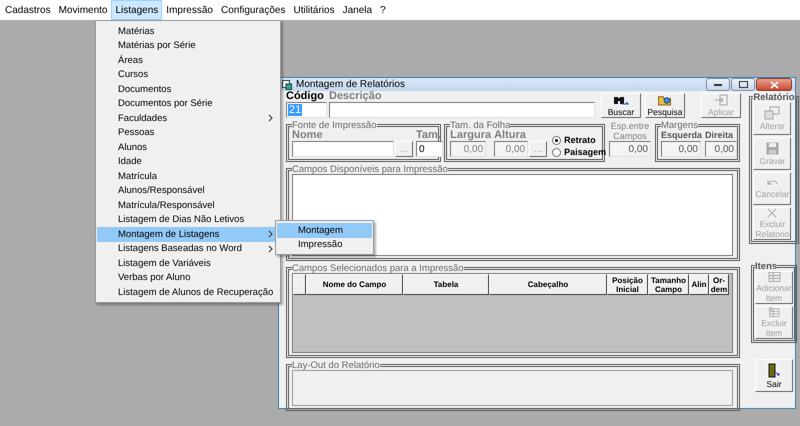  I want to click on menu-item: Idade, so click(188, 161).